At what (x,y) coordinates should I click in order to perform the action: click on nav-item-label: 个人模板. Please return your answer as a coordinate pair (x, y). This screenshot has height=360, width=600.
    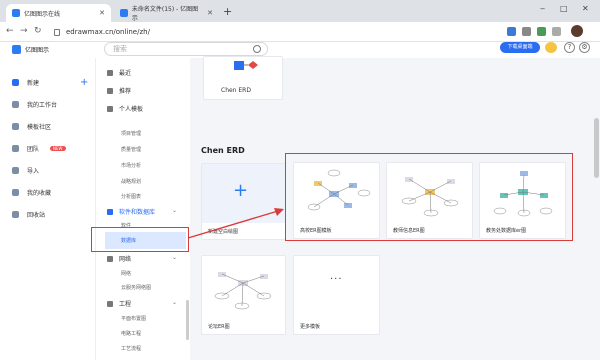
    Looking at the image, I should click on (131, 109).